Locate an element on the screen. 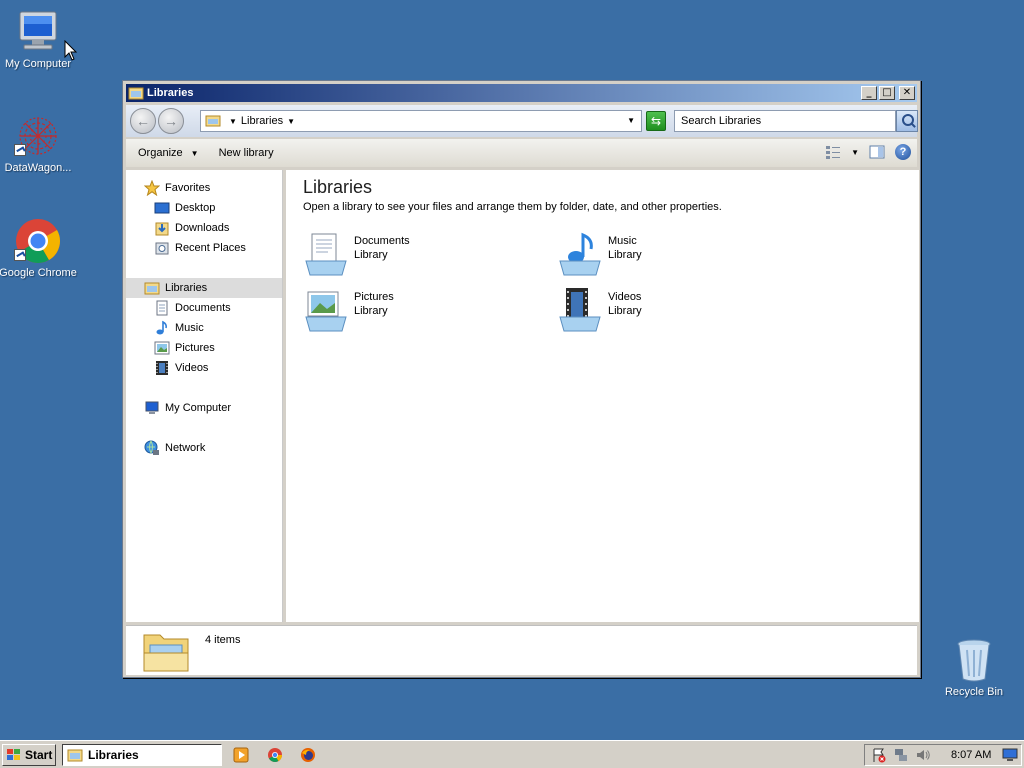 This screenshot has height=768, width=1024. address-segment: Libraries is located at coordinates (262, 121).